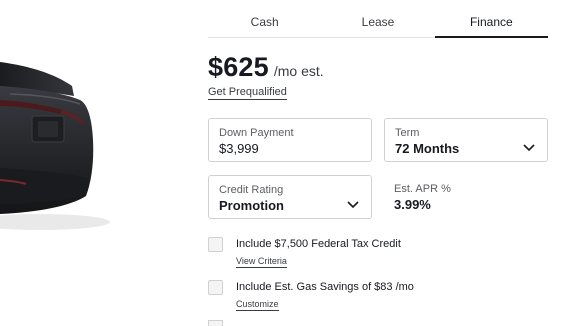 This screenshot has height=326, width=580. I want to click on tab-finance: Finance, so click(491, 24).